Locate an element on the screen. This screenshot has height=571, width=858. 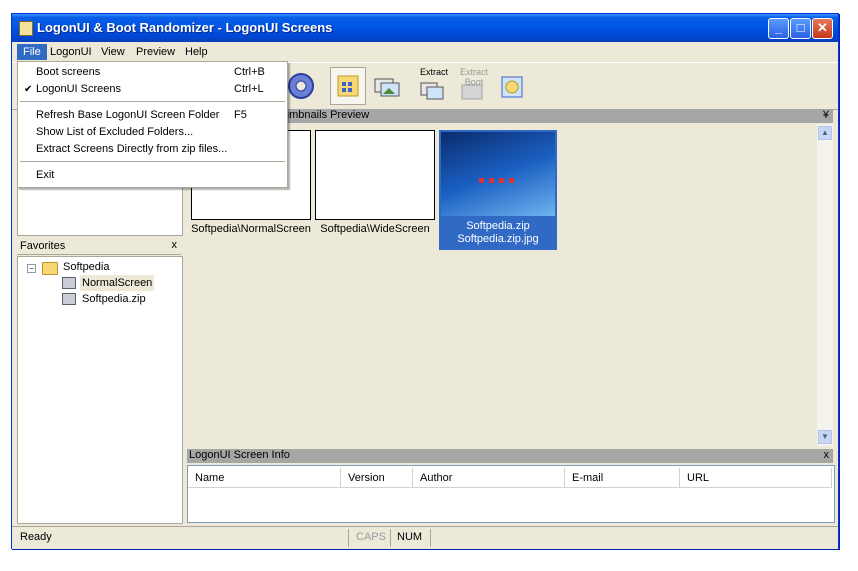
caps-indicator: CAPS is located at coordinates (371, 537).